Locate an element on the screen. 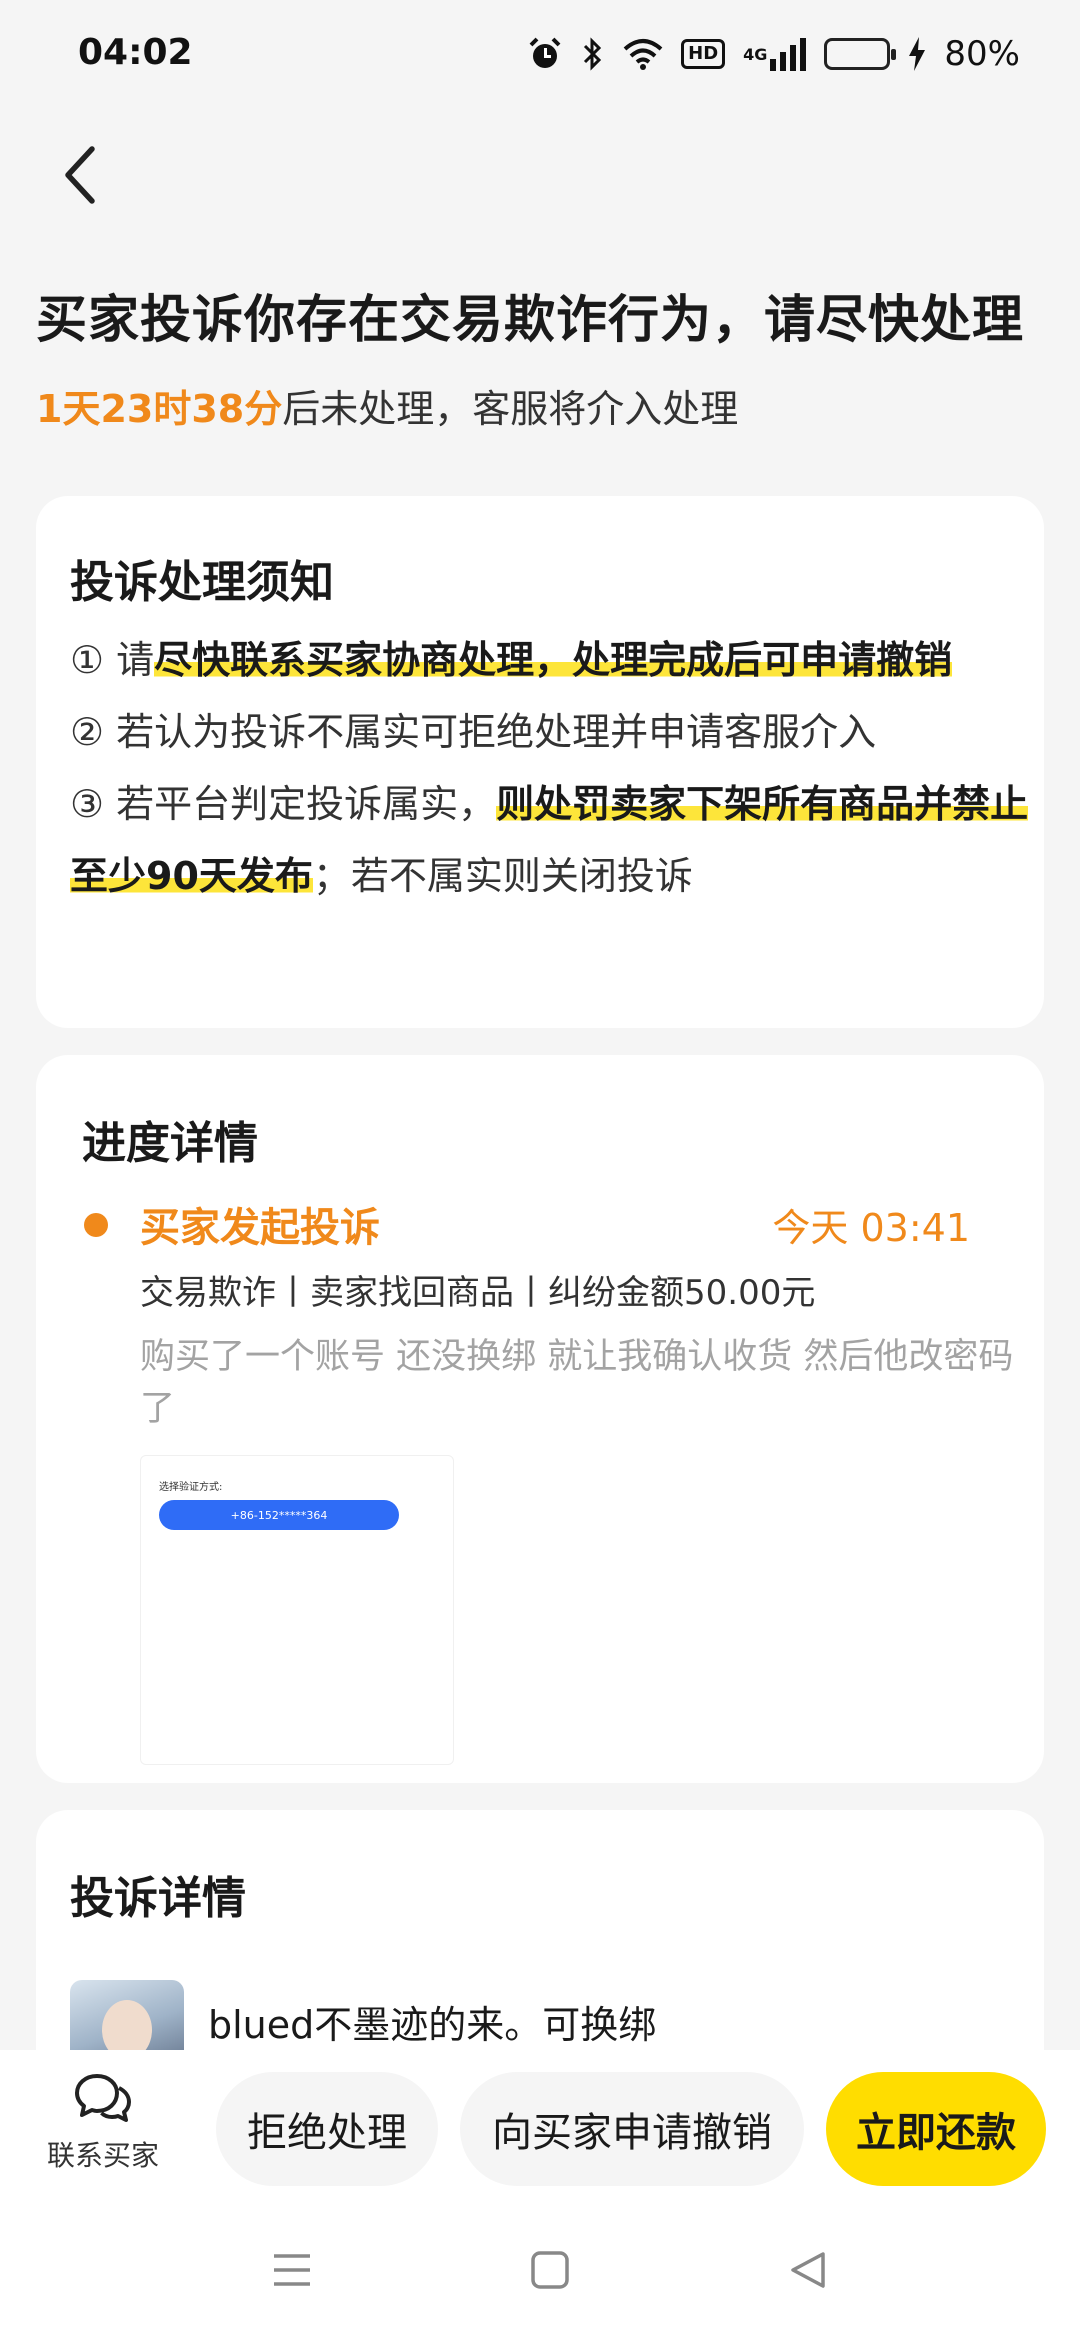 This screenshot has height=2340, width=1080. page-title: 买家投诉你存在交易欺诈行为，请尽快处理 is located at coordinates (530, 320).